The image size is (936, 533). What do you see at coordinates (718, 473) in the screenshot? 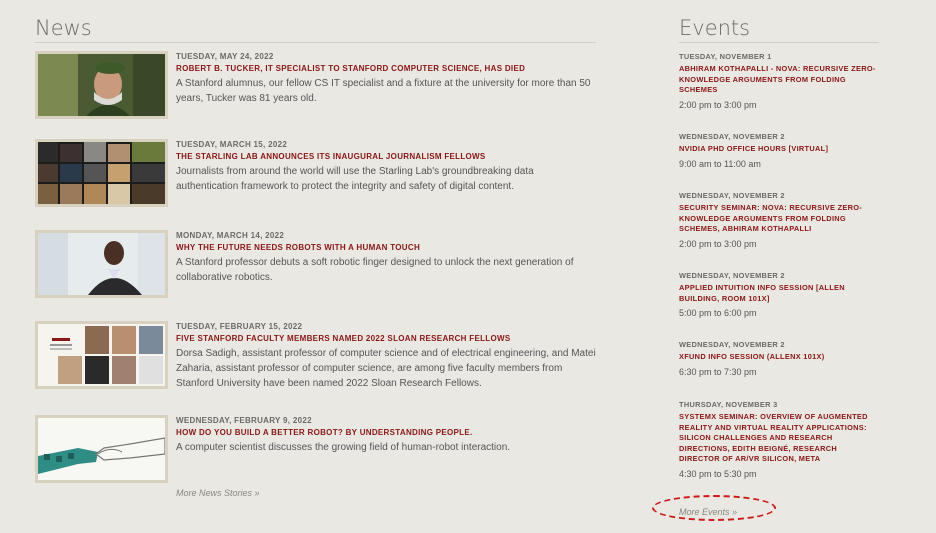
I see `event-time: 4:30 pm to 5:30 pm` at bounding box center [718, 473].